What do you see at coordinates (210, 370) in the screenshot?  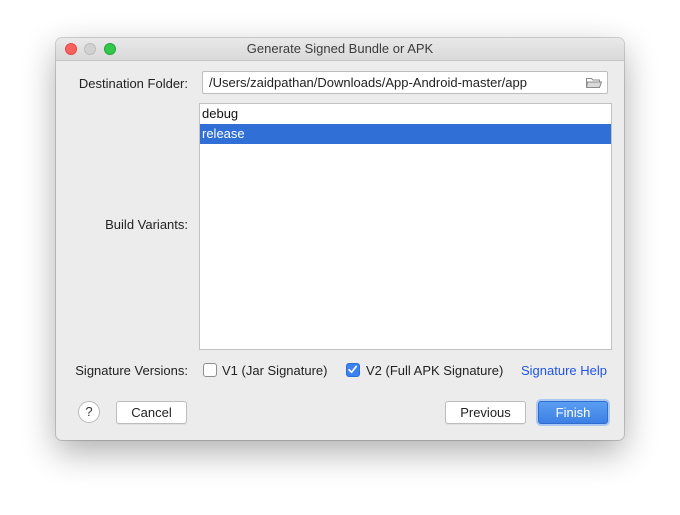 I see `v1-signature-checkbox` at bounding box center [210, 370].